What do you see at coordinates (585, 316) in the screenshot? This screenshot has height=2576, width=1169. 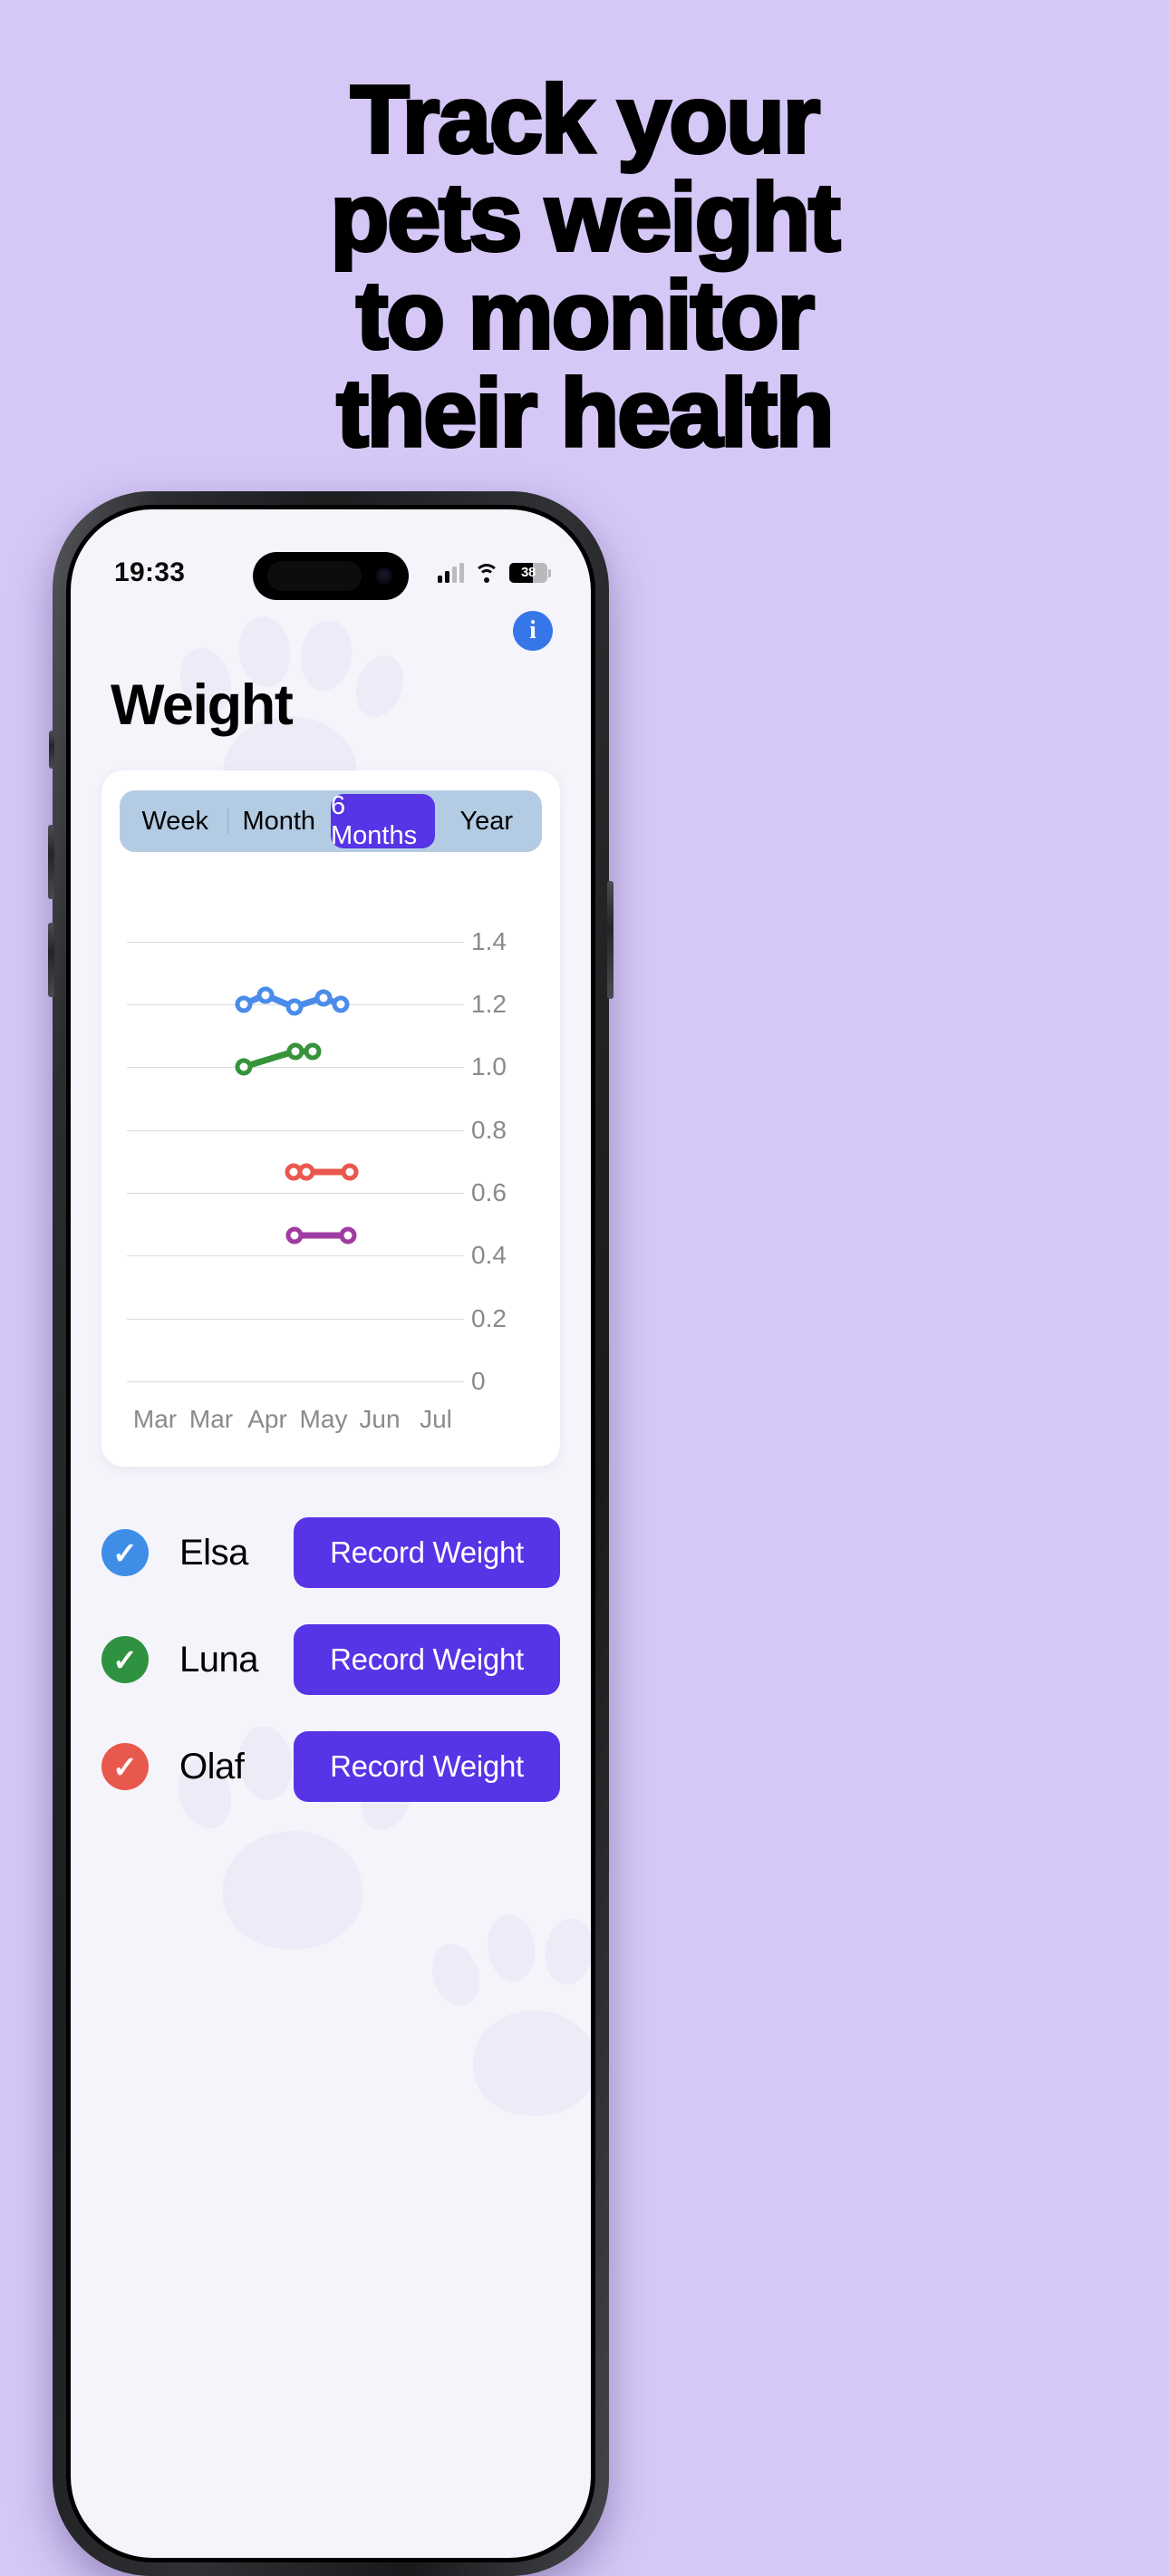 I see `headline-line-3: to monitor` at bounding box center [585, 316].